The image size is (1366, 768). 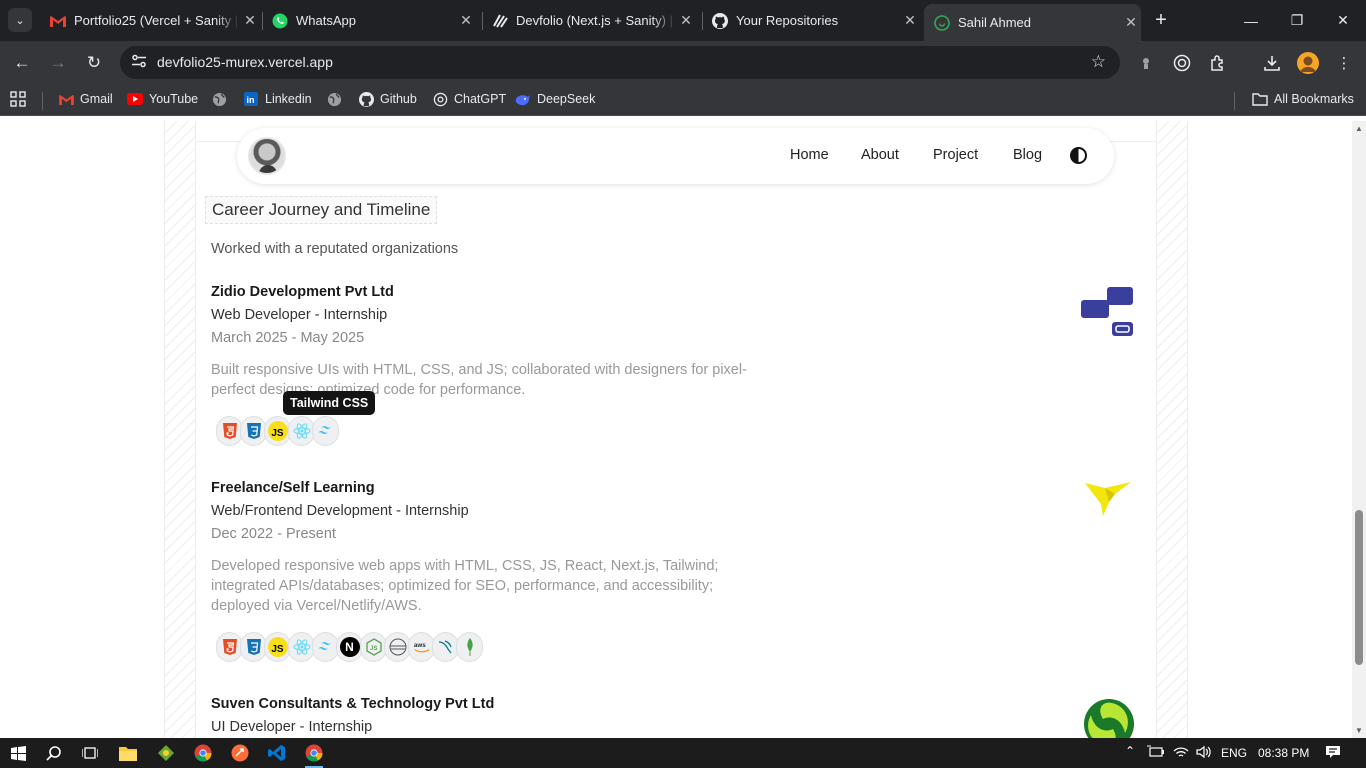 I want to click on notifications-icon, so click(x=1333, y=753).